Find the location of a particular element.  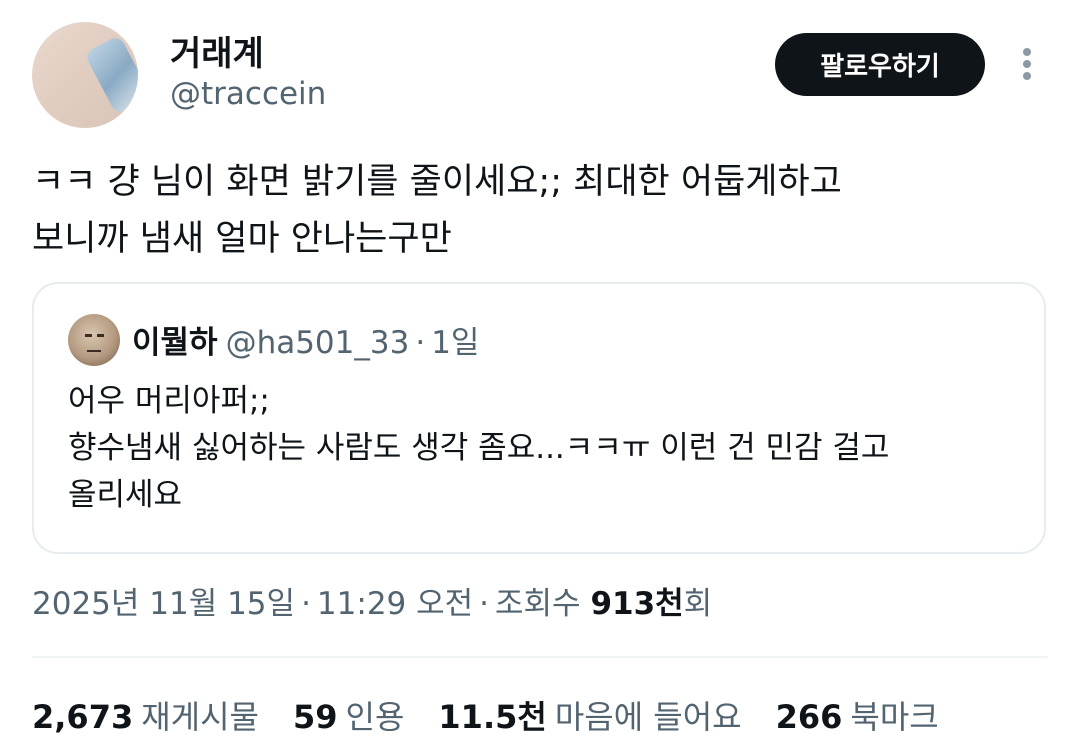

author-avatar is located at coordinates (85, 75).